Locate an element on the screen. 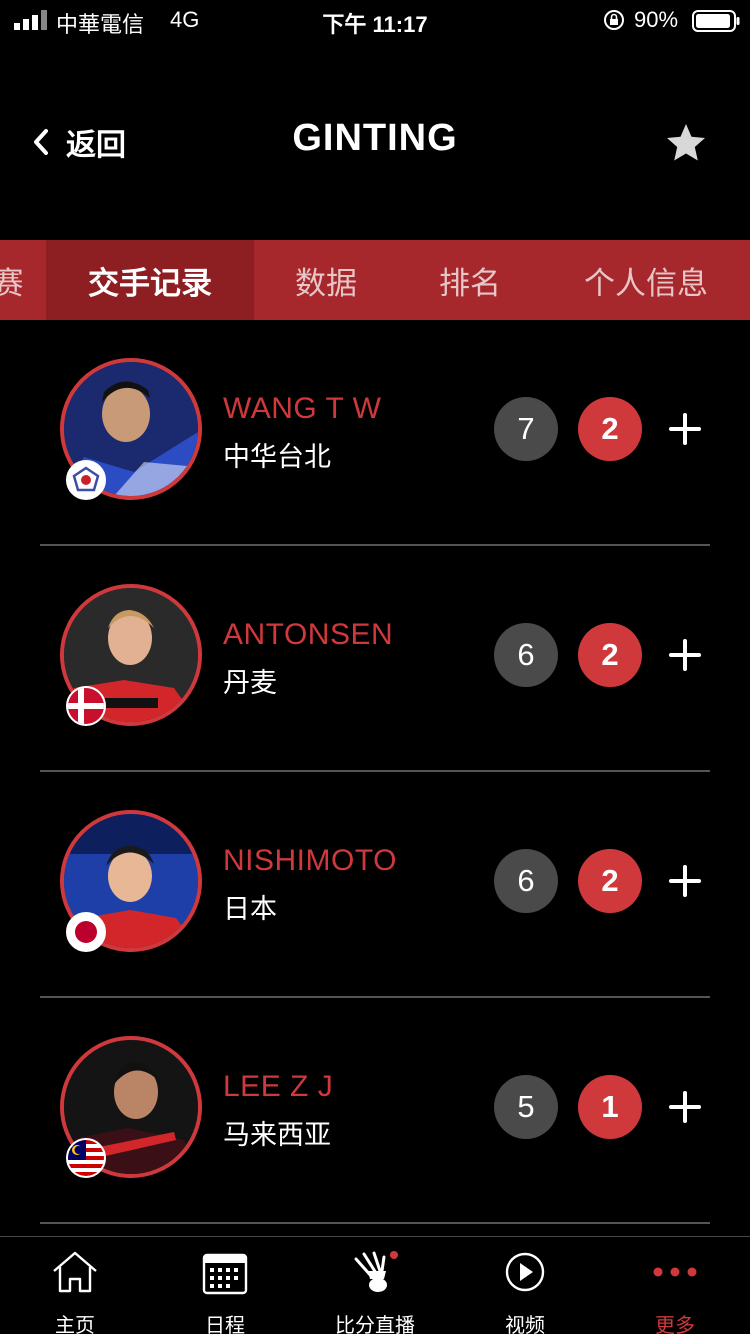  bottom-tab-video: 视频 is located at coordinates (525, 1285).